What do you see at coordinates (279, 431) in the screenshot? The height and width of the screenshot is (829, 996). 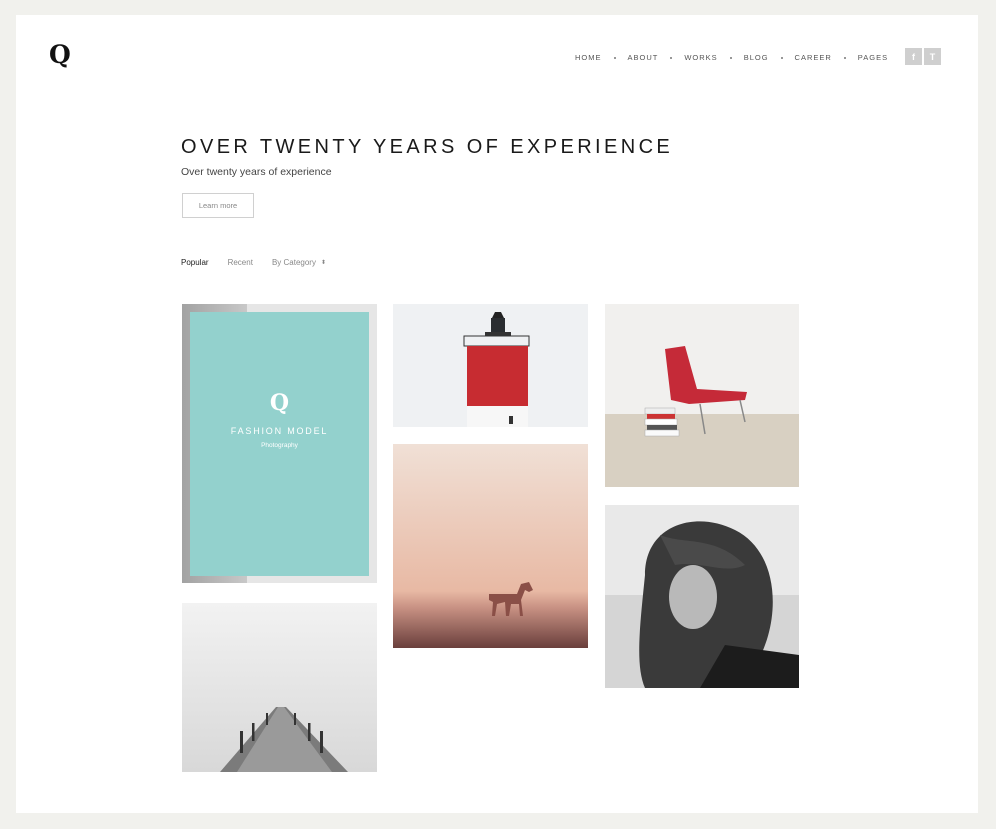 I see `card-title: FASHION MODEL` at bounding box center [279, 431].